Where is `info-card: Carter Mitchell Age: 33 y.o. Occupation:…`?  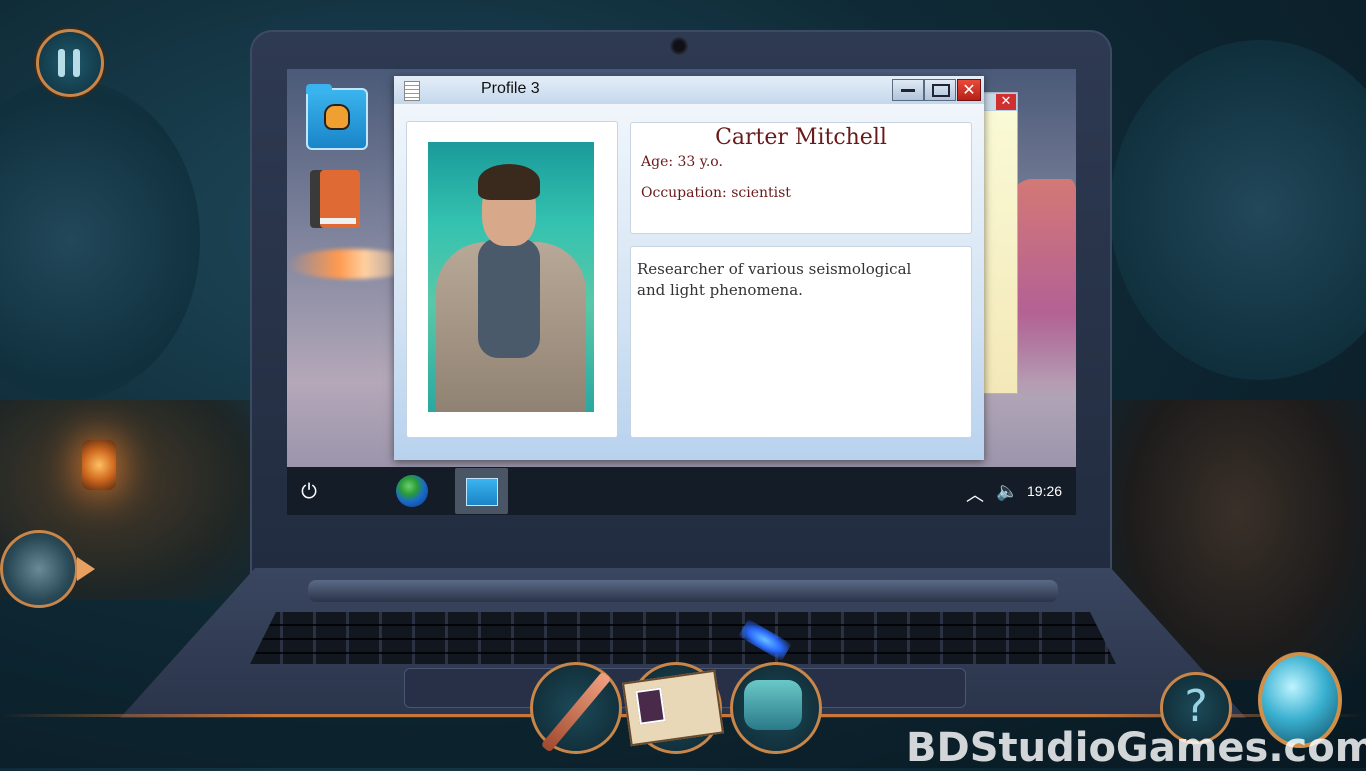 info-card: Carter Mitchell Age: 33 y.o. Occupation:… is located at coordinates (801, 178).